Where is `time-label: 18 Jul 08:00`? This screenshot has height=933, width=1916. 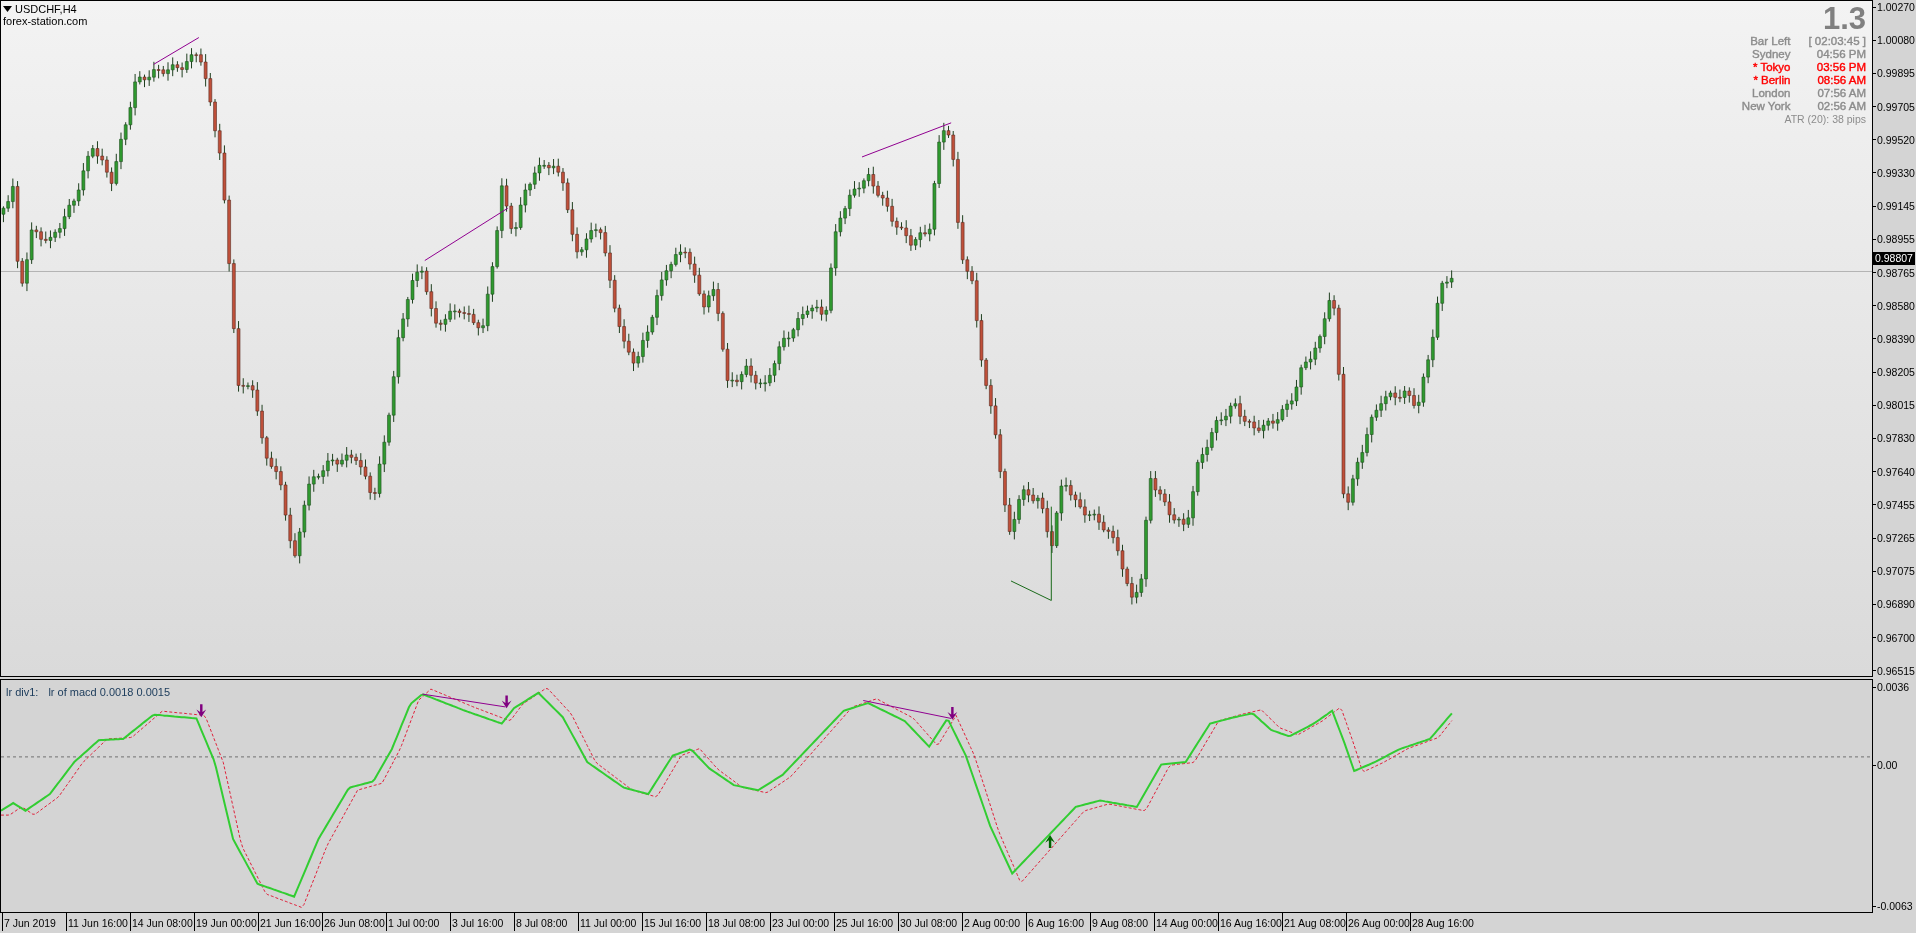 time-label: 18 Jul 08:00 is located at coordinates (738, 922).